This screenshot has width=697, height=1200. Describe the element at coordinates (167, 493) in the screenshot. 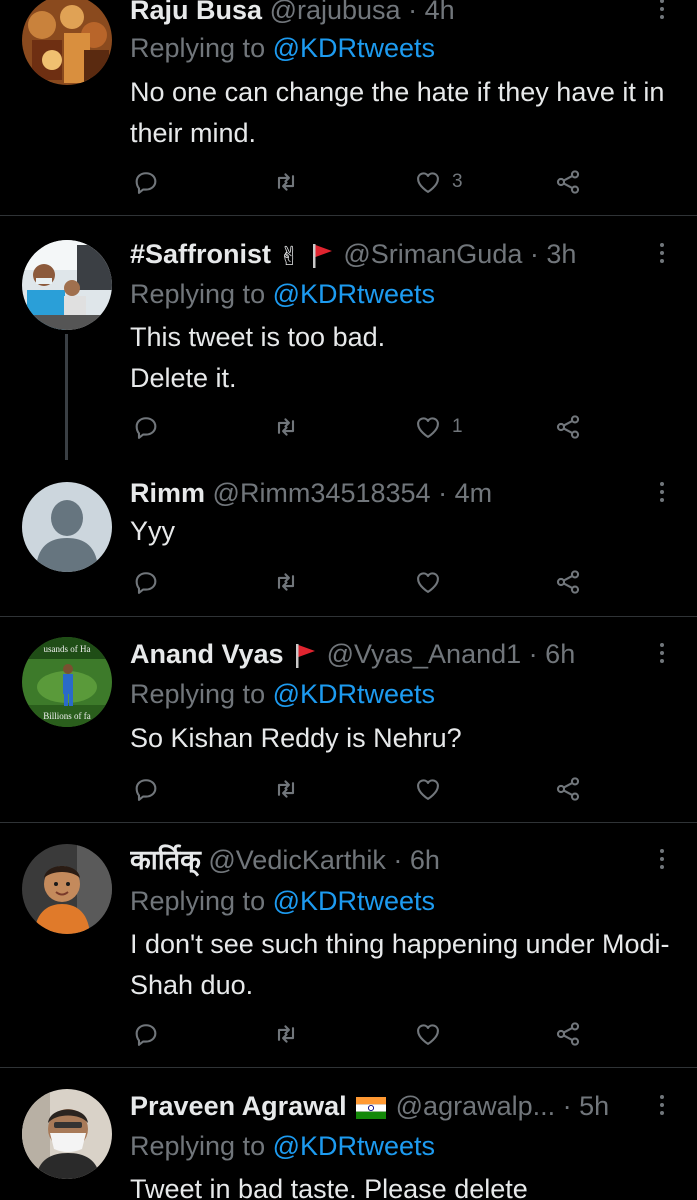

I see `display-name: Rimm` at that location.